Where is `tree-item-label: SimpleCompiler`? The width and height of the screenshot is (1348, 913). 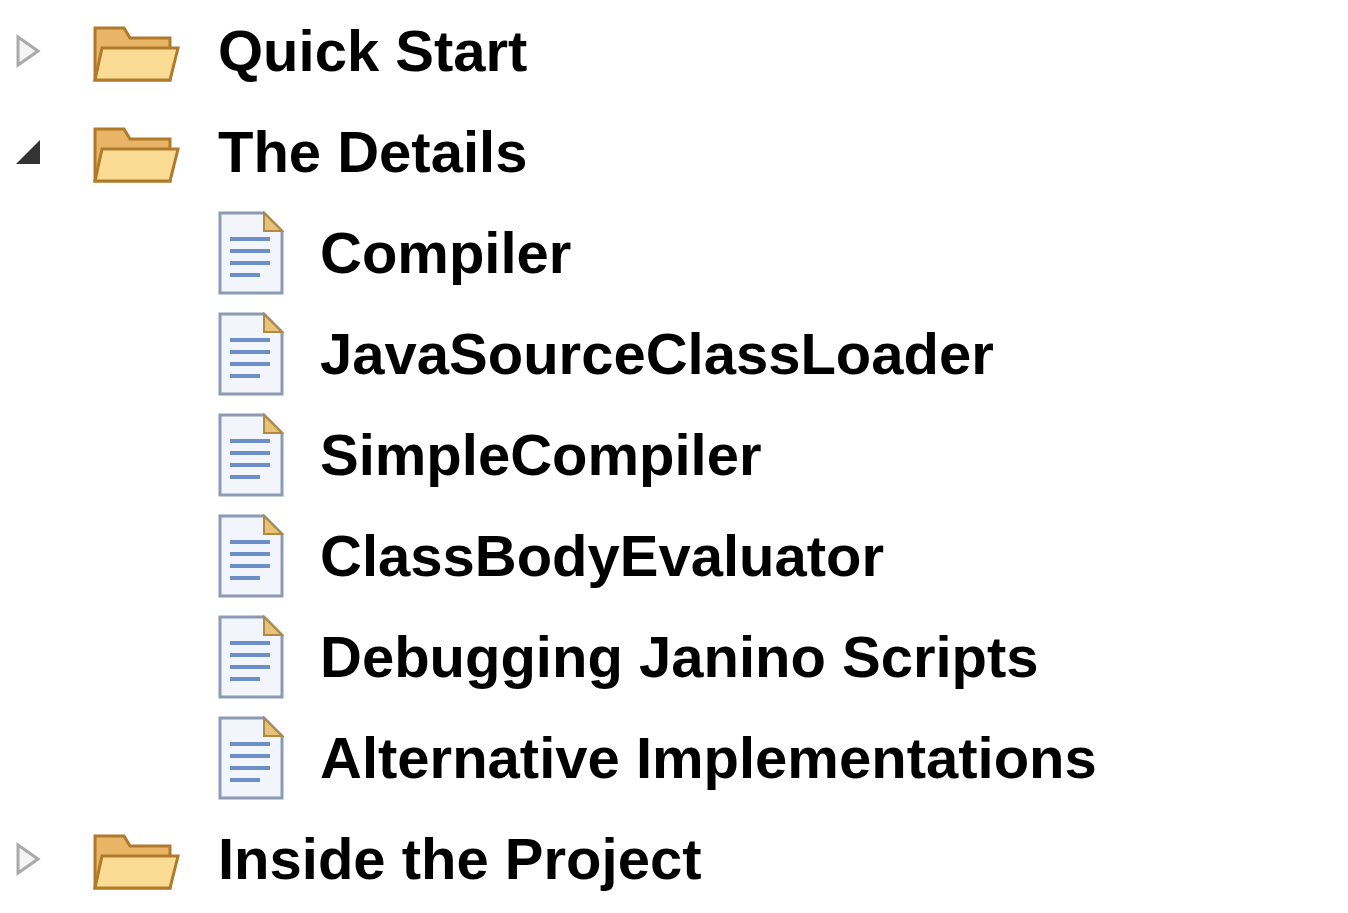
tree-item-label: SimpleCompiler is located at coordinates (541, 454).